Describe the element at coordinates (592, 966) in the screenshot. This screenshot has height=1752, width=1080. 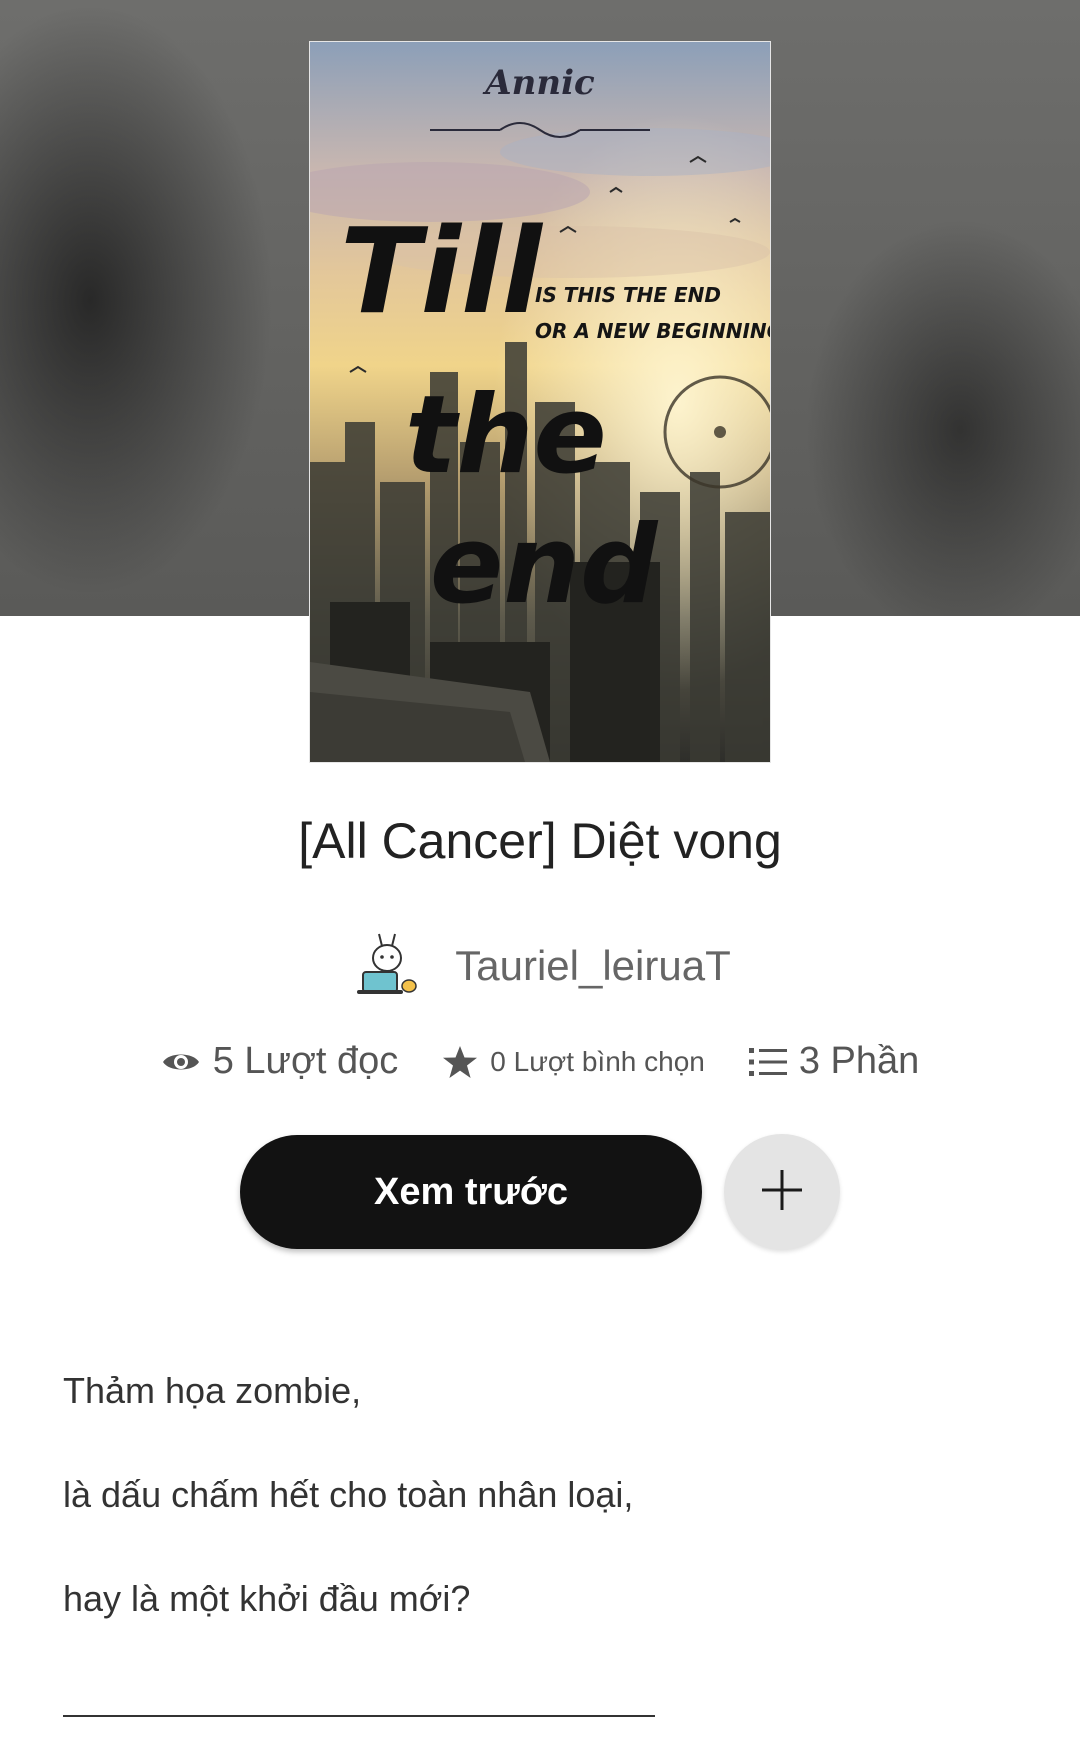
I see `author-name: Tauriel_leiruaT` at that location.